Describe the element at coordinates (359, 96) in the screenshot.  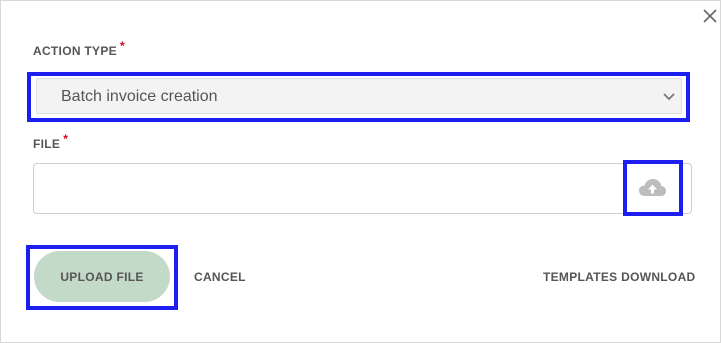
I see `action-type-select: Batch invoice creation` at that location.